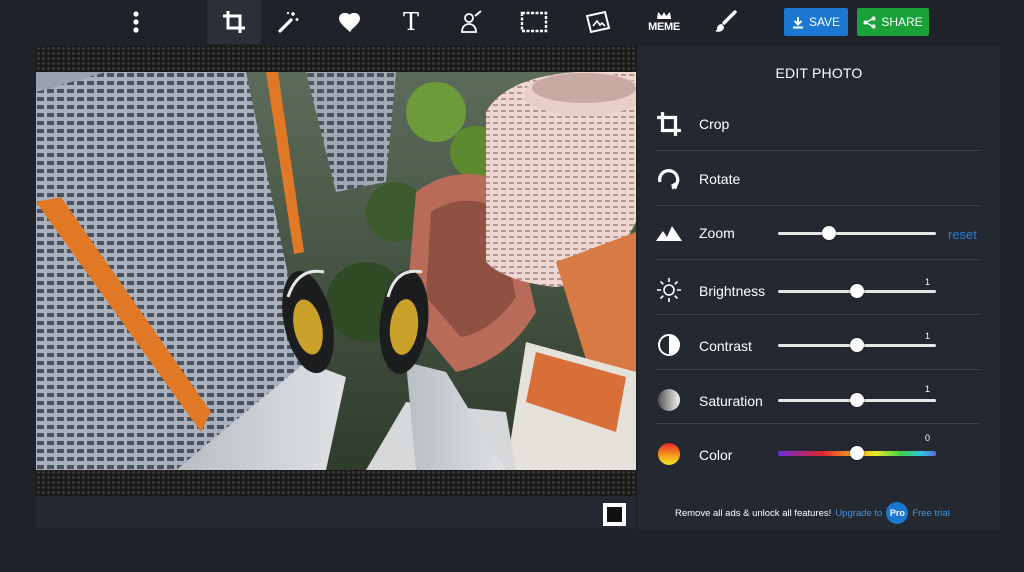 The image size is (1024, 572). I want to click on sticker-tool-button, so click(598, 22).